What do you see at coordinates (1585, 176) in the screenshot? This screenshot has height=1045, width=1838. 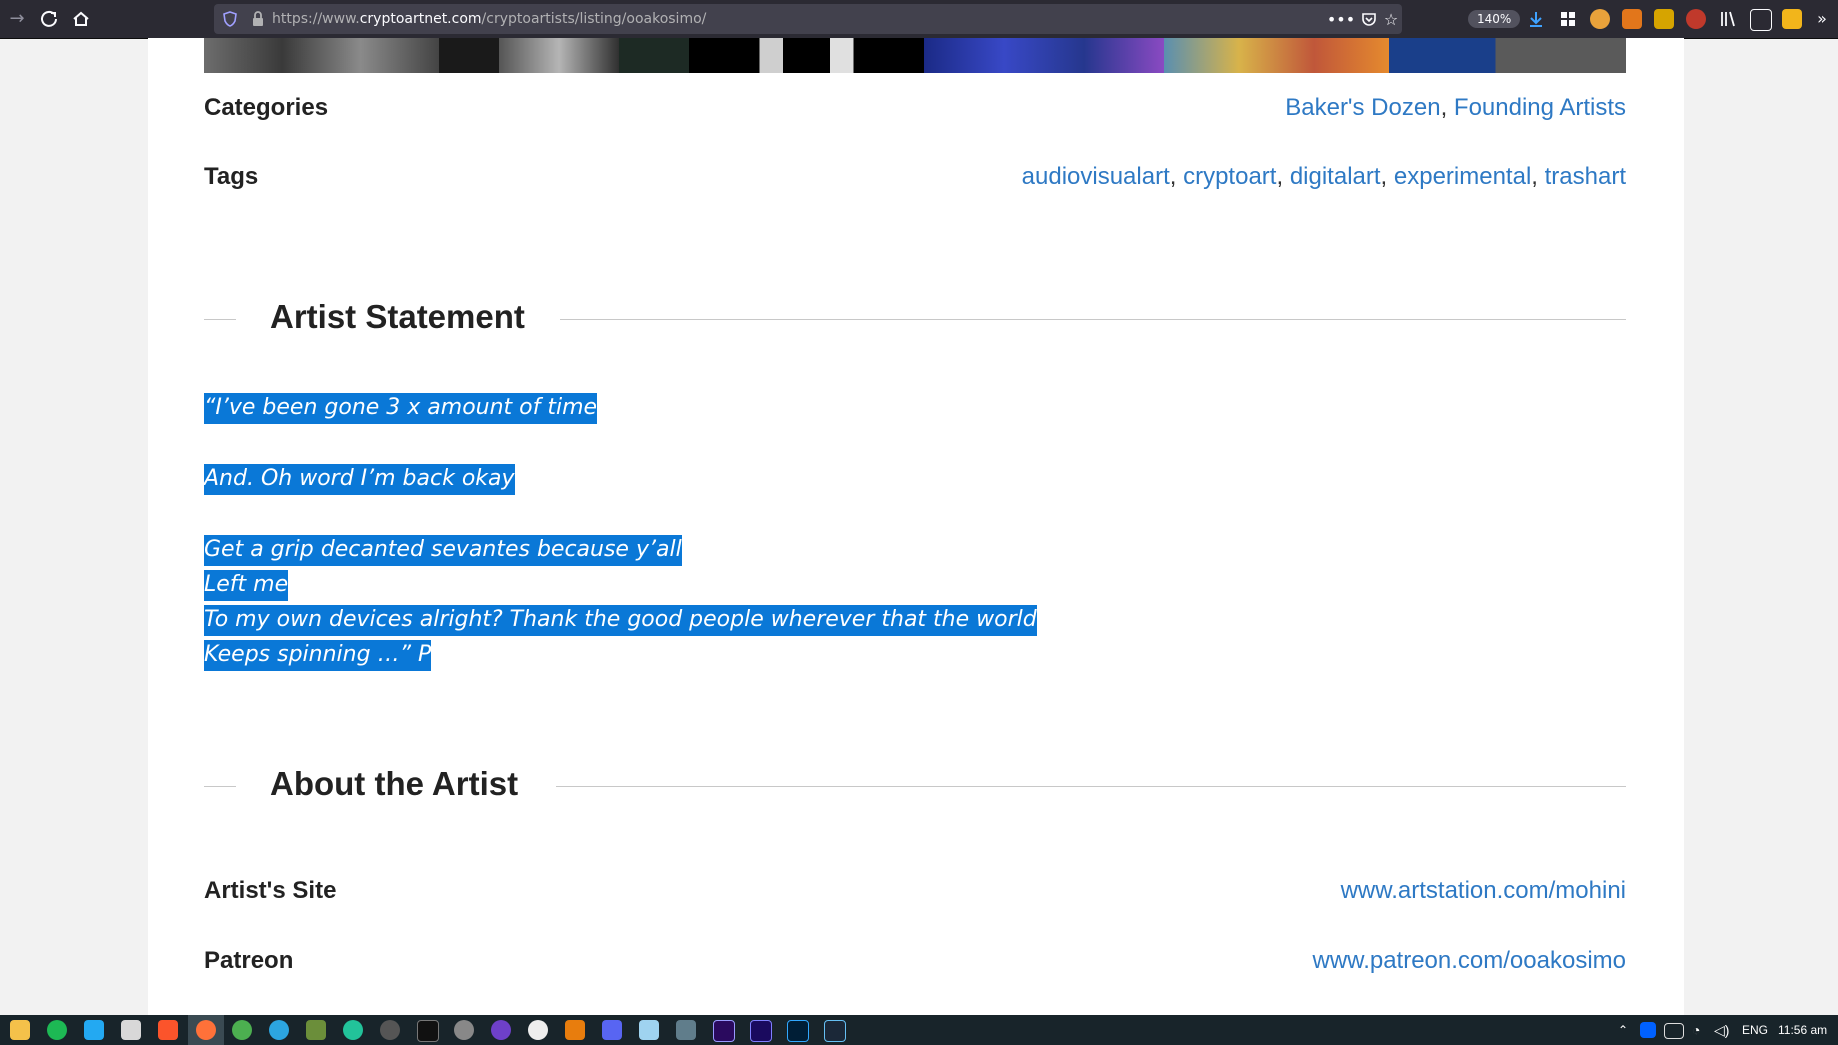 I see `tag-link: trashart` at bounding box center [1585, 176].